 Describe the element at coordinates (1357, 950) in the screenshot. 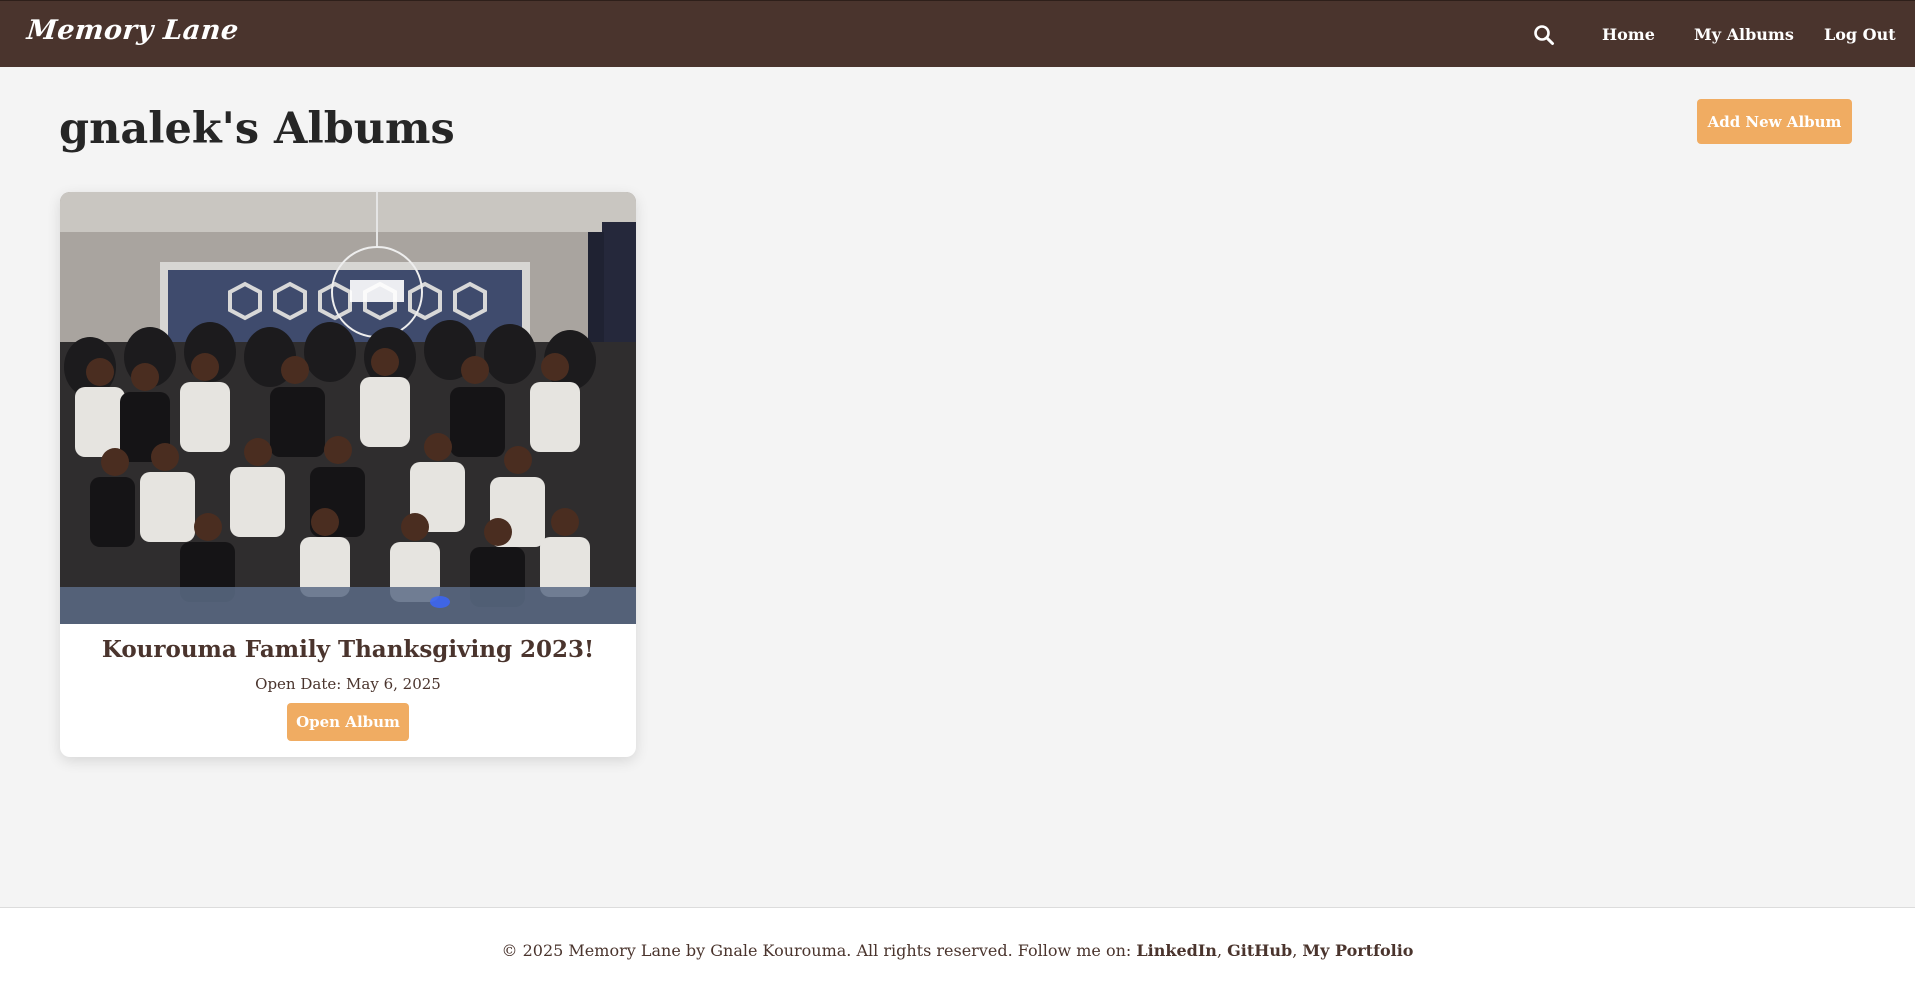

I see `footer-portfolio-link: My Portfolio` at that location.